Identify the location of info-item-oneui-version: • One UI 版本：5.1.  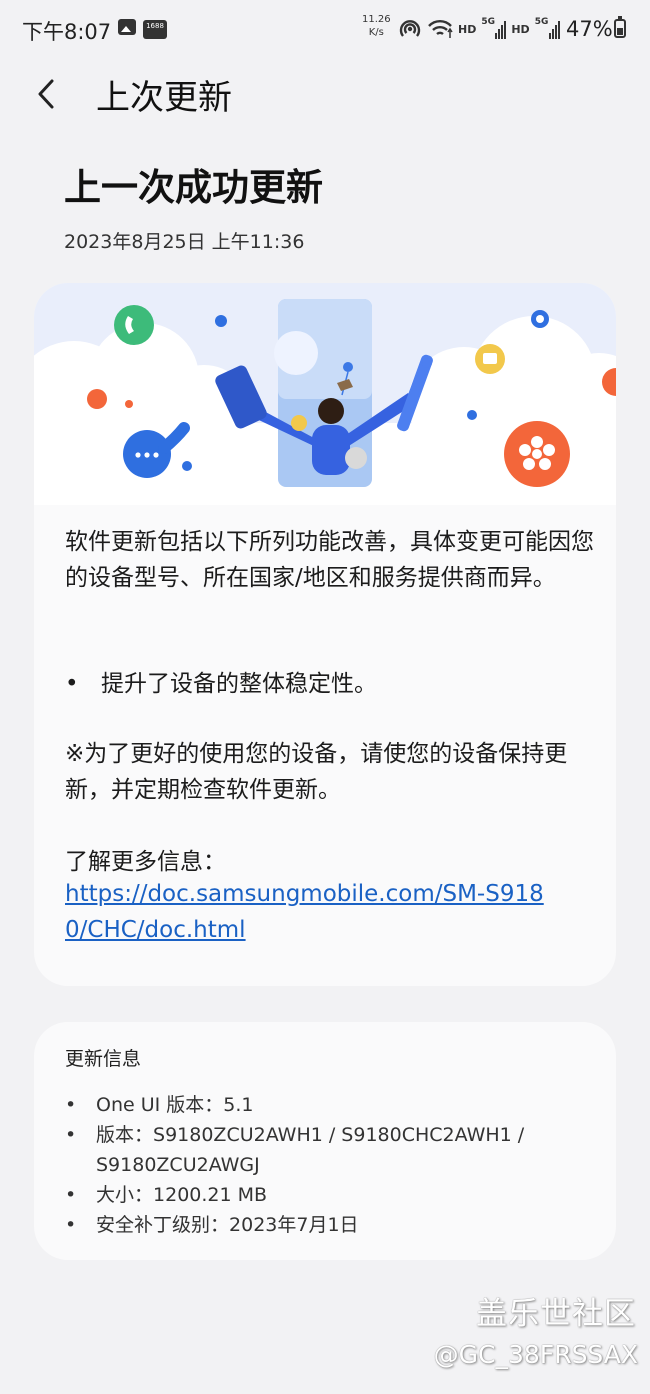
(325, 1105).